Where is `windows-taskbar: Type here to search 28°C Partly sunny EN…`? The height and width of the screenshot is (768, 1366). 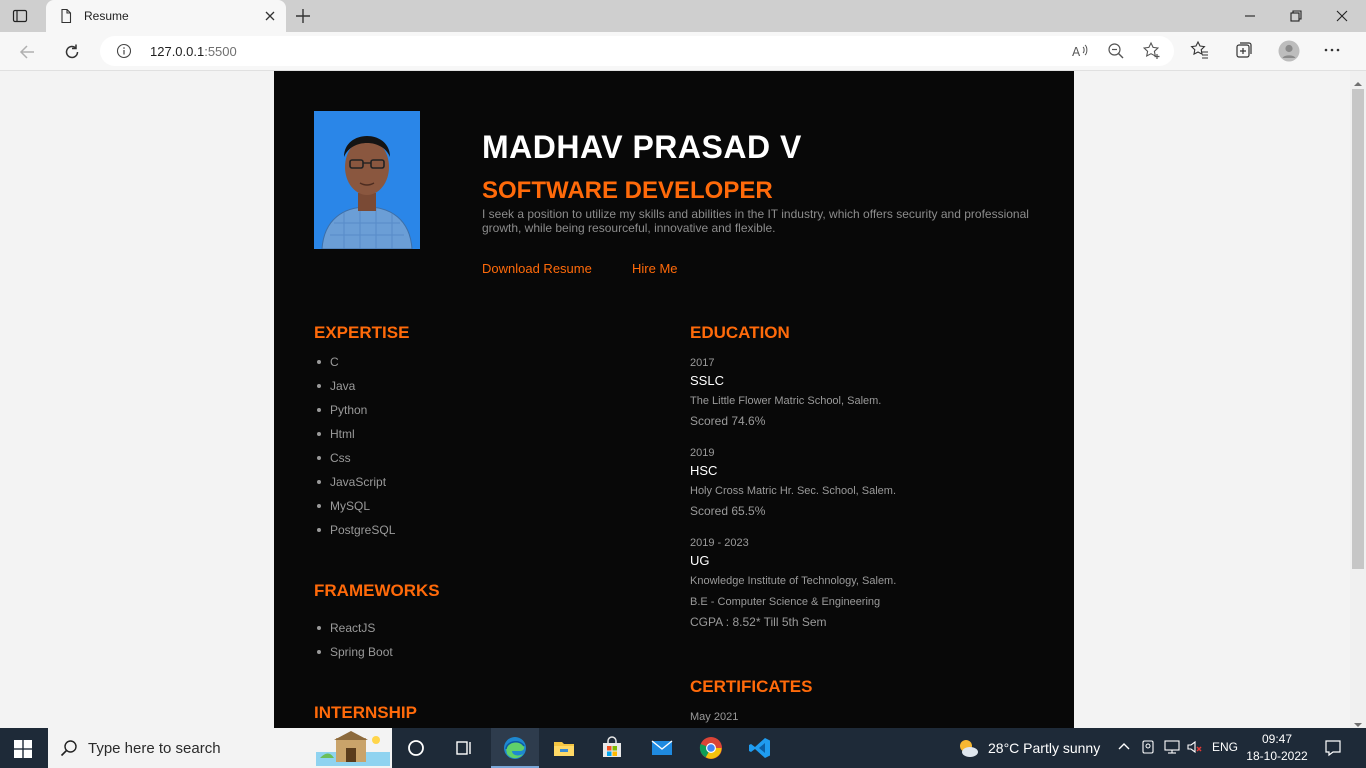 windows-taskbar: Type here to search 28°C Partly sunny EN… is located at coordinates (683, 748).